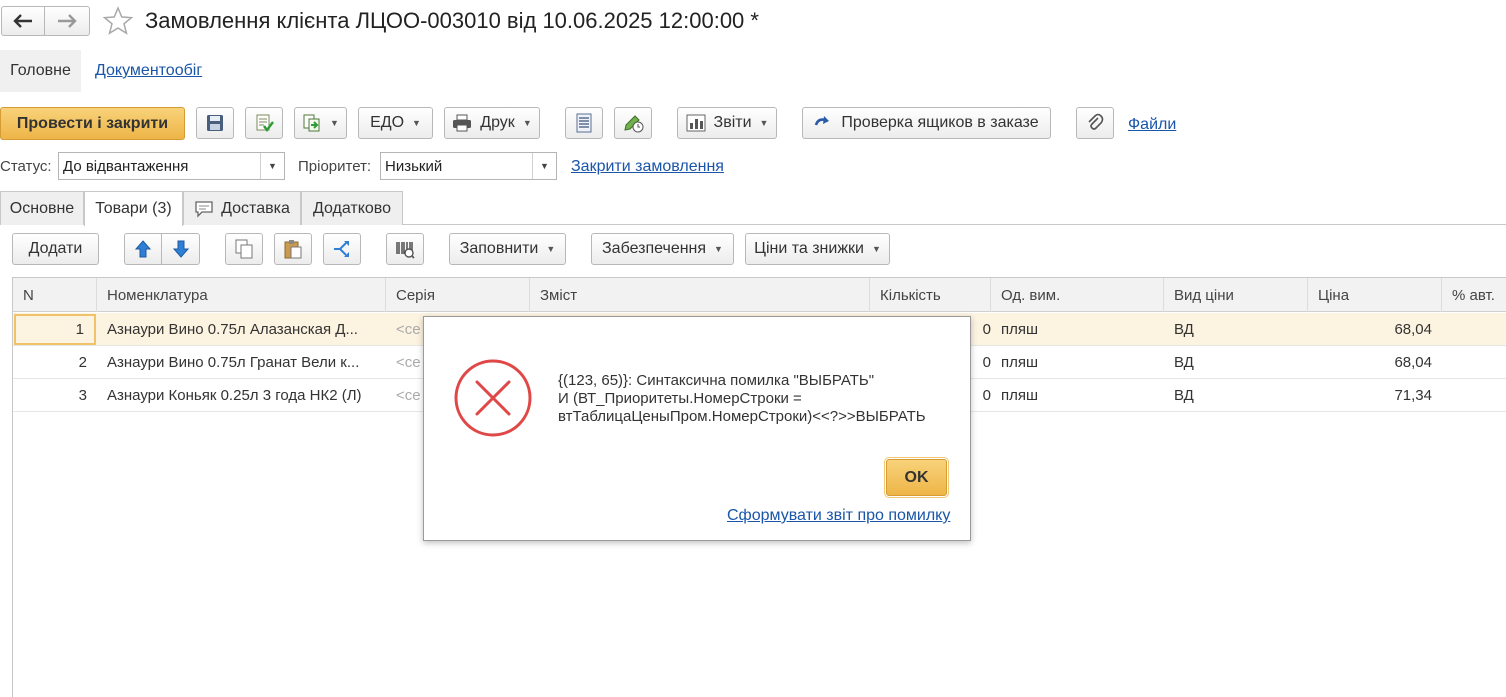 This screenshot has width=1506, height=697. I want to click on back-button, so click(23, 21).